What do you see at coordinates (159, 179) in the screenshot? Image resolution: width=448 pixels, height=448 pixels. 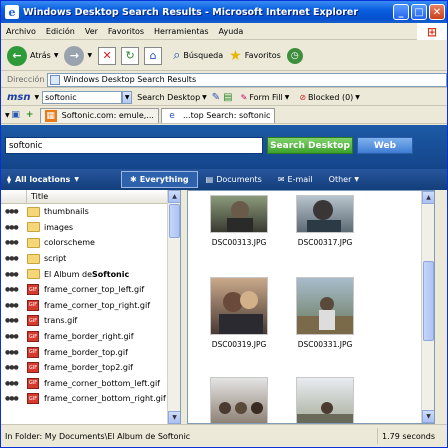 I see `filter-everything: ✱ Everything` at bounding box center [159, 179].